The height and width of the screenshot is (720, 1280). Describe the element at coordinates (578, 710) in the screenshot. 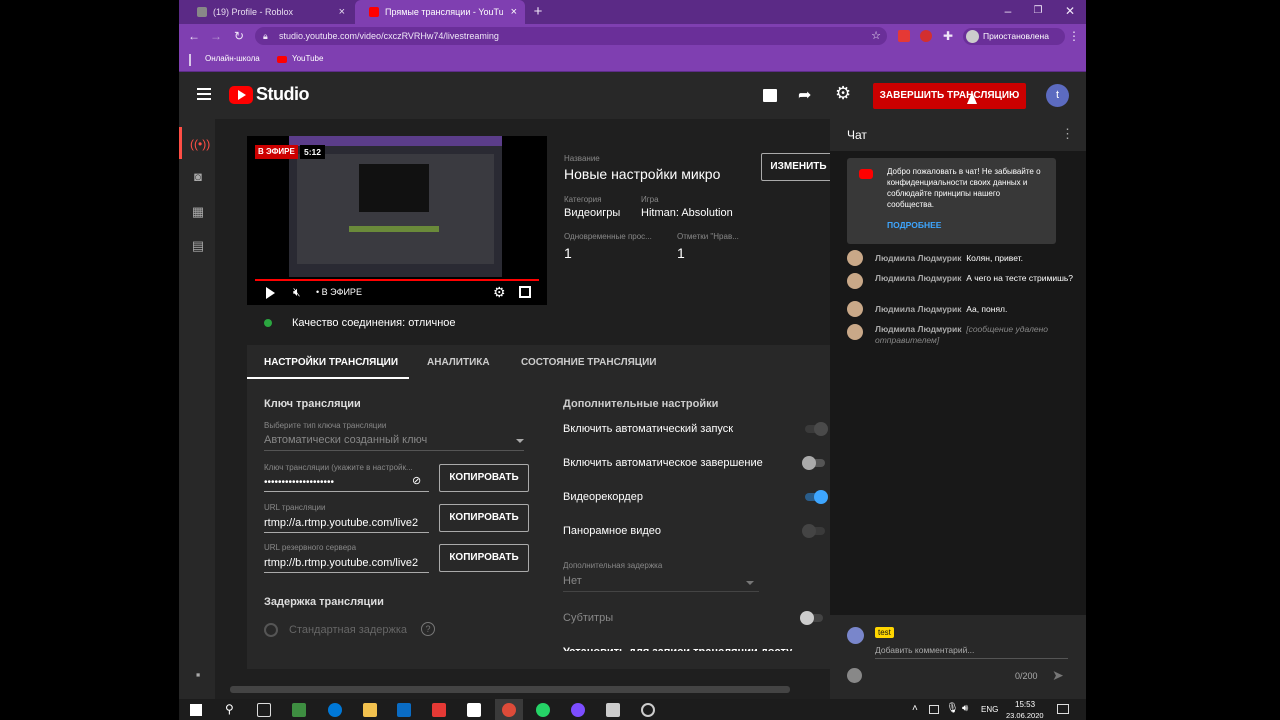

I see `viber-icon` at that location.